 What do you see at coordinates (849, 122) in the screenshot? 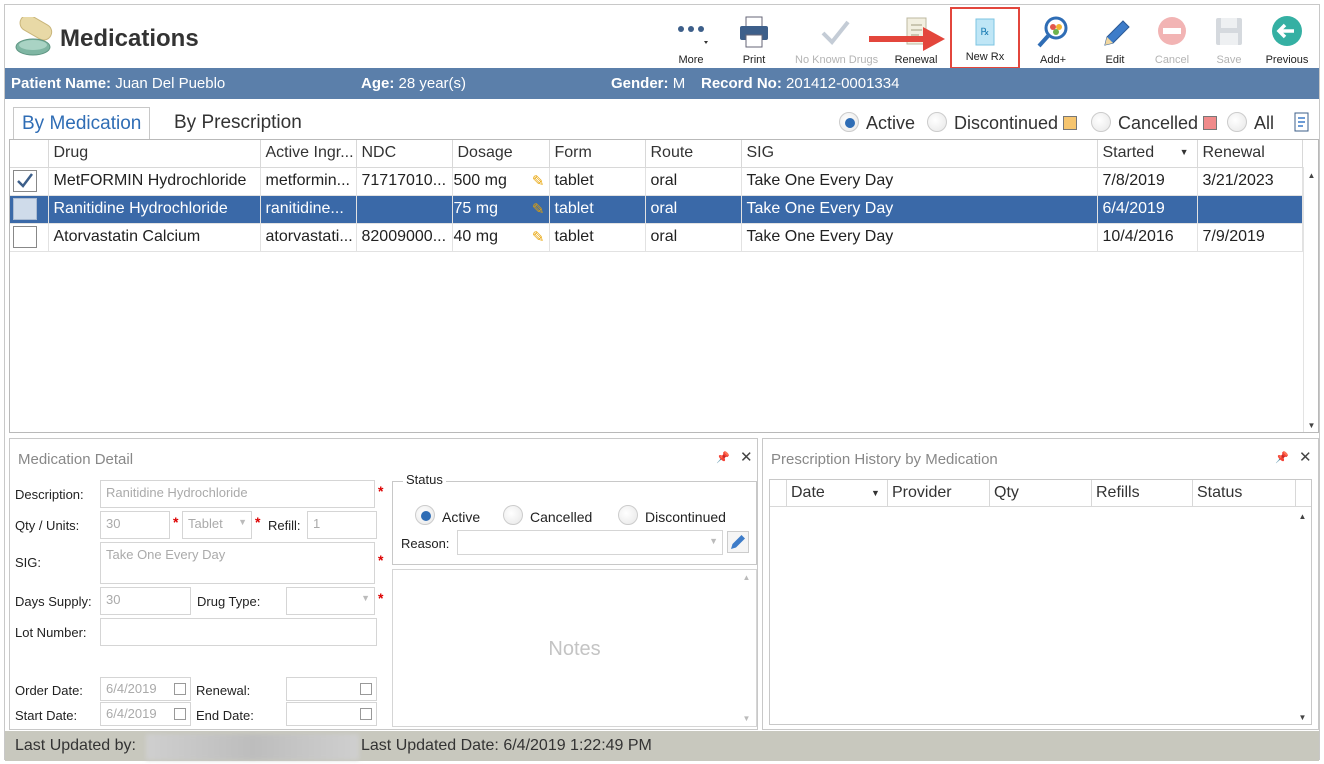
I see `radio-selected-icon` at bounding box center [849, 122].